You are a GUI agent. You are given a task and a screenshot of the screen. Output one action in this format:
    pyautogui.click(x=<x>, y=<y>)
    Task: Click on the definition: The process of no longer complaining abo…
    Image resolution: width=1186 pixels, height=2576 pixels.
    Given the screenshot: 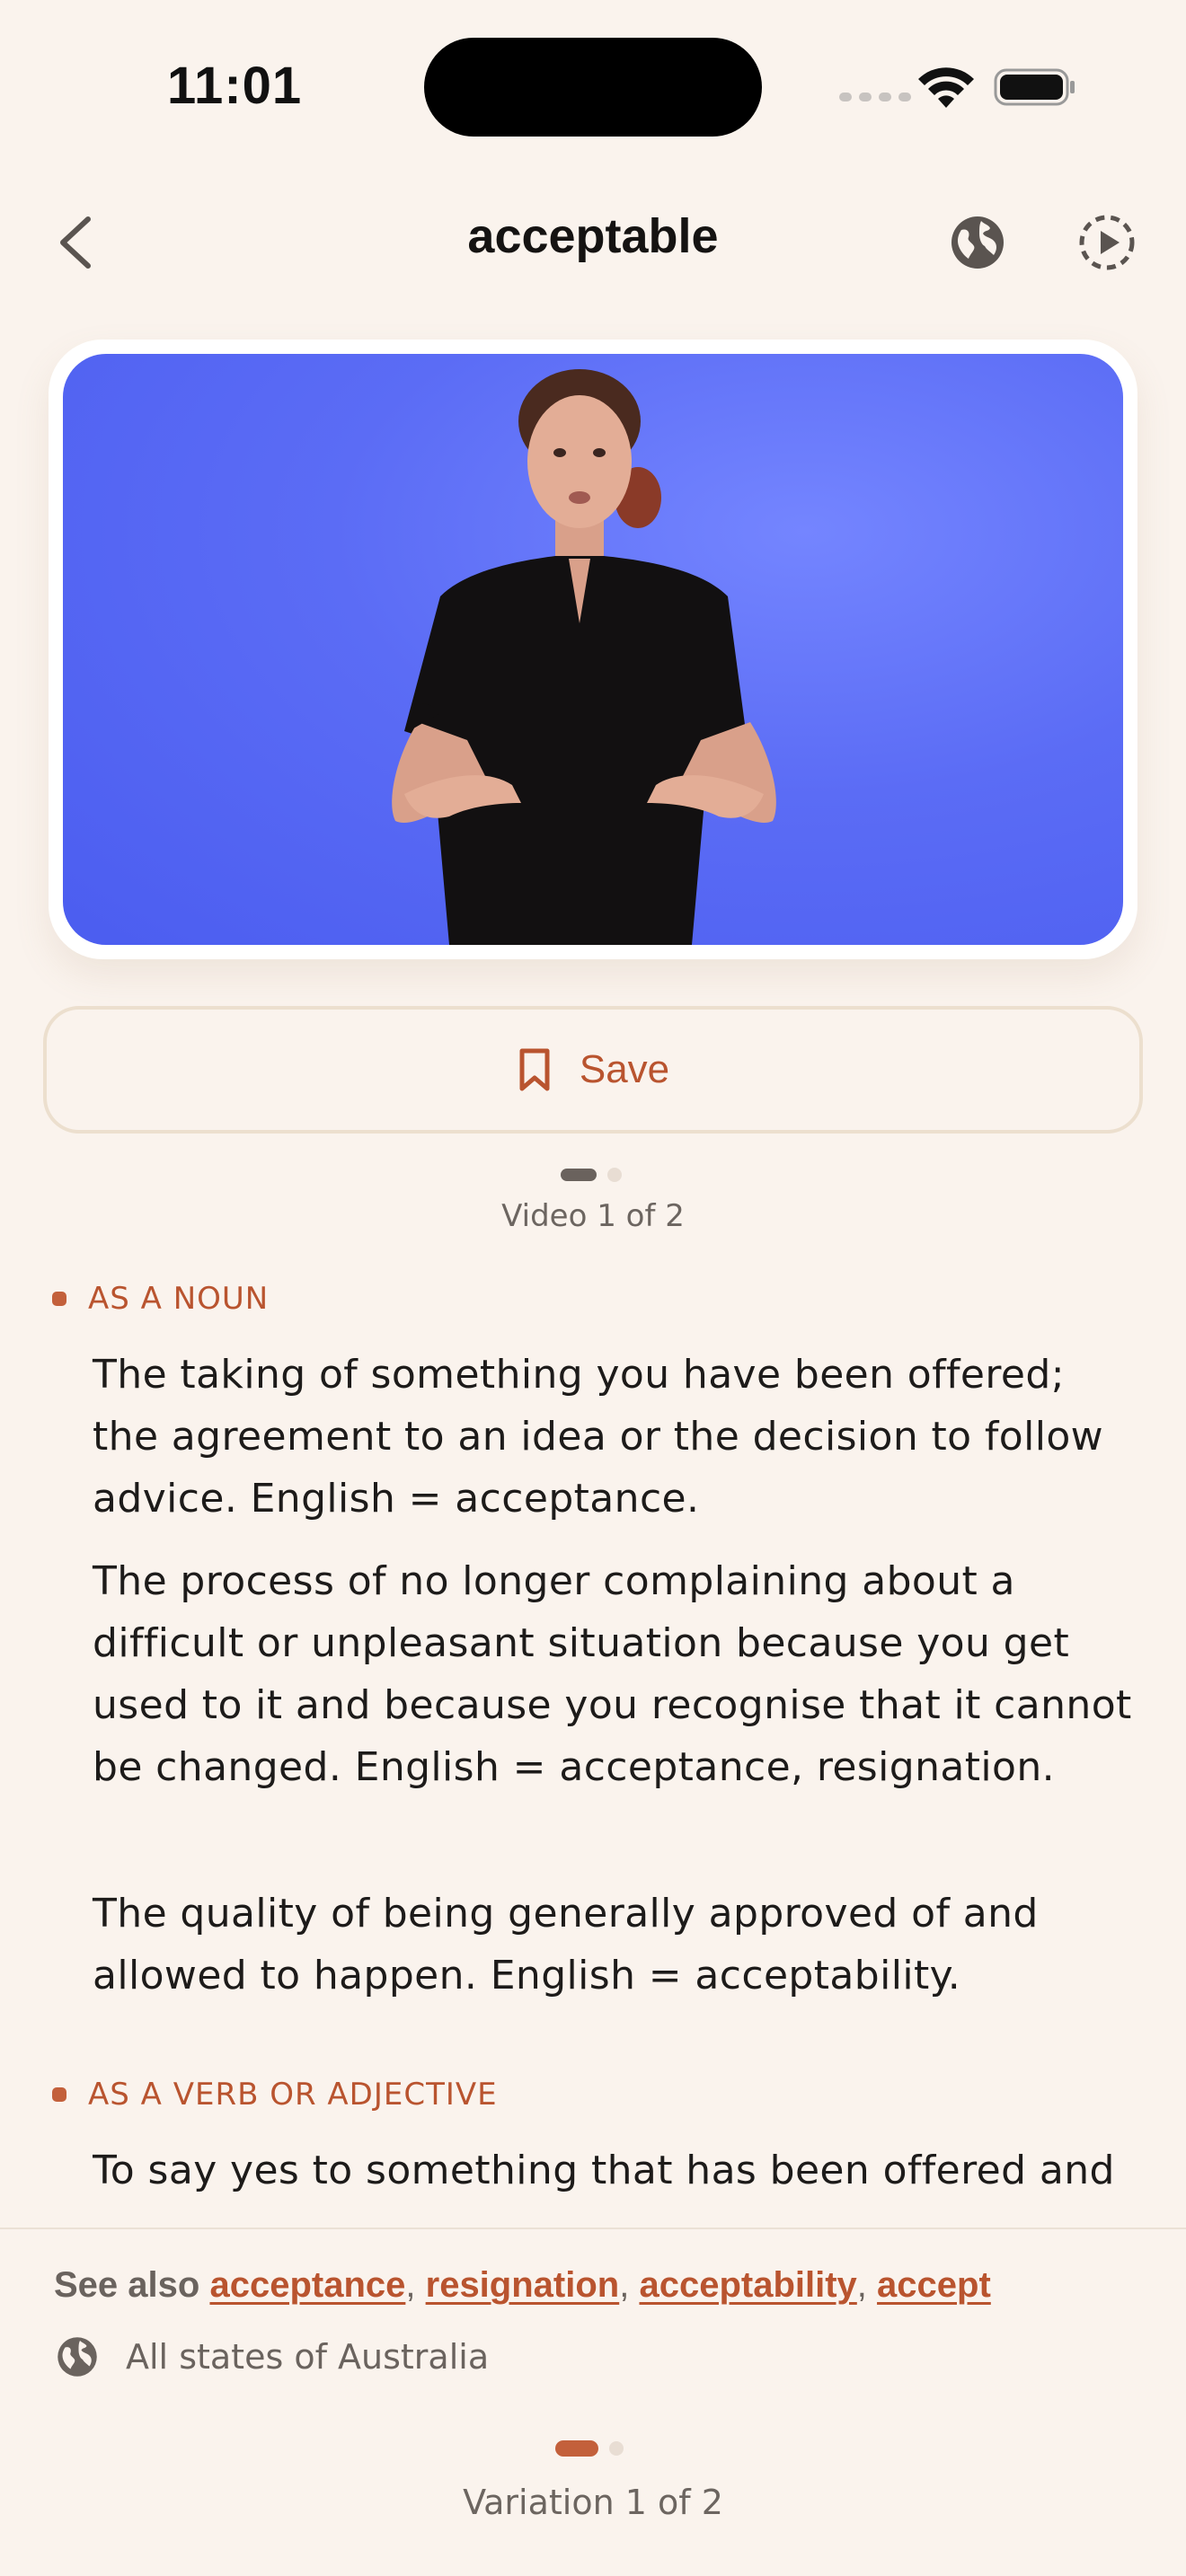 What is the action you would take?
    pyautogui.click(x=612, y=1674)
    